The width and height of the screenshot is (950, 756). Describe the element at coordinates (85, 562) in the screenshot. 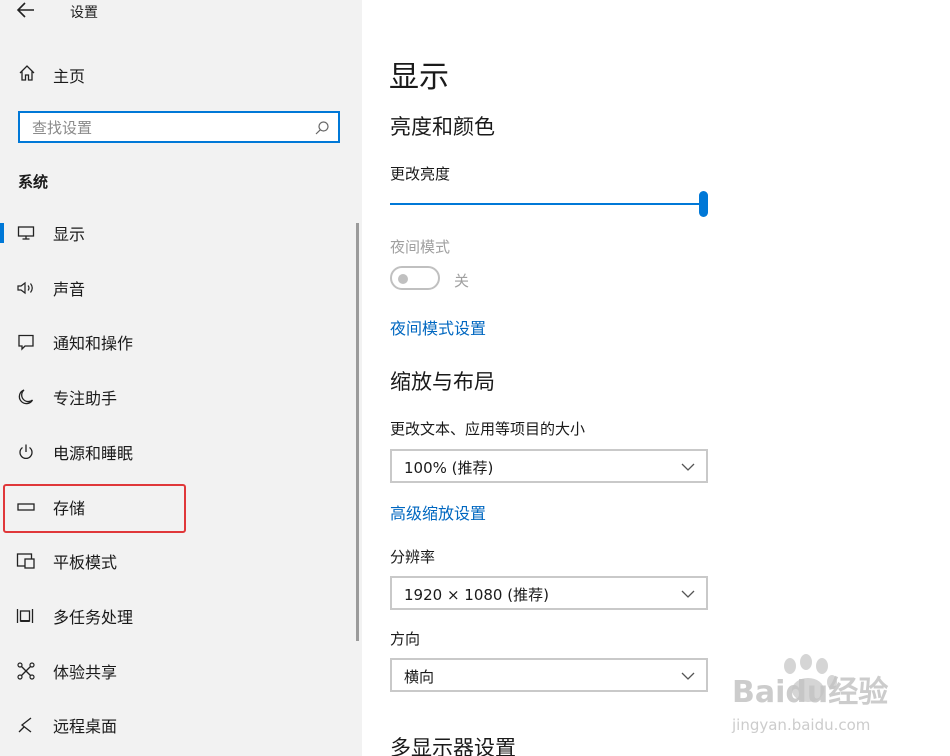

I see `sidebar-item-label: 平板模式` at that location.